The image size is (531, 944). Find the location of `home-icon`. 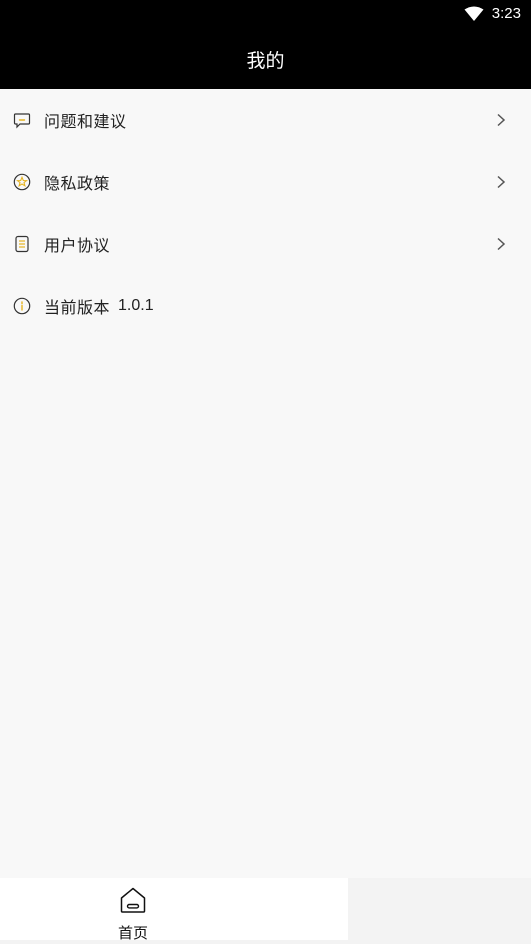

home-icon is located at coordinates (133, 902).